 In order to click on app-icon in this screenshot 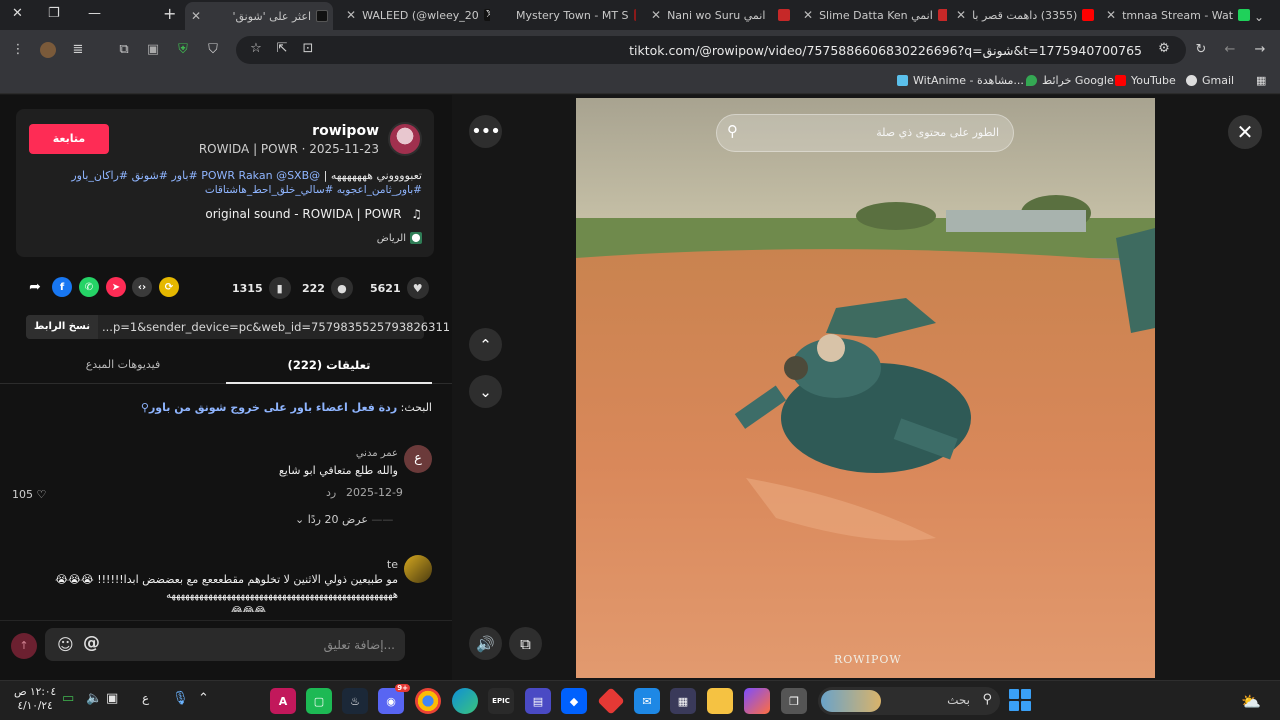, I will do `click(611, 701)`.